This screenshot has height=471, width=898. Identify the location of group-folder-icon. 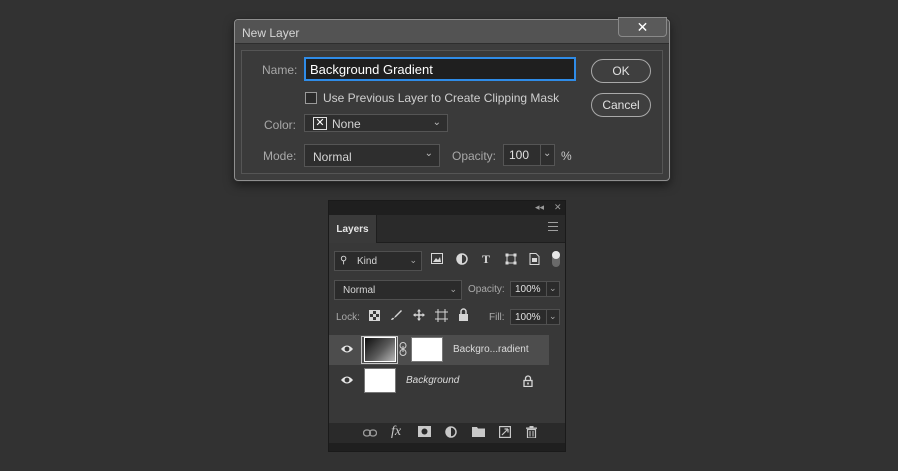
(478, 433).